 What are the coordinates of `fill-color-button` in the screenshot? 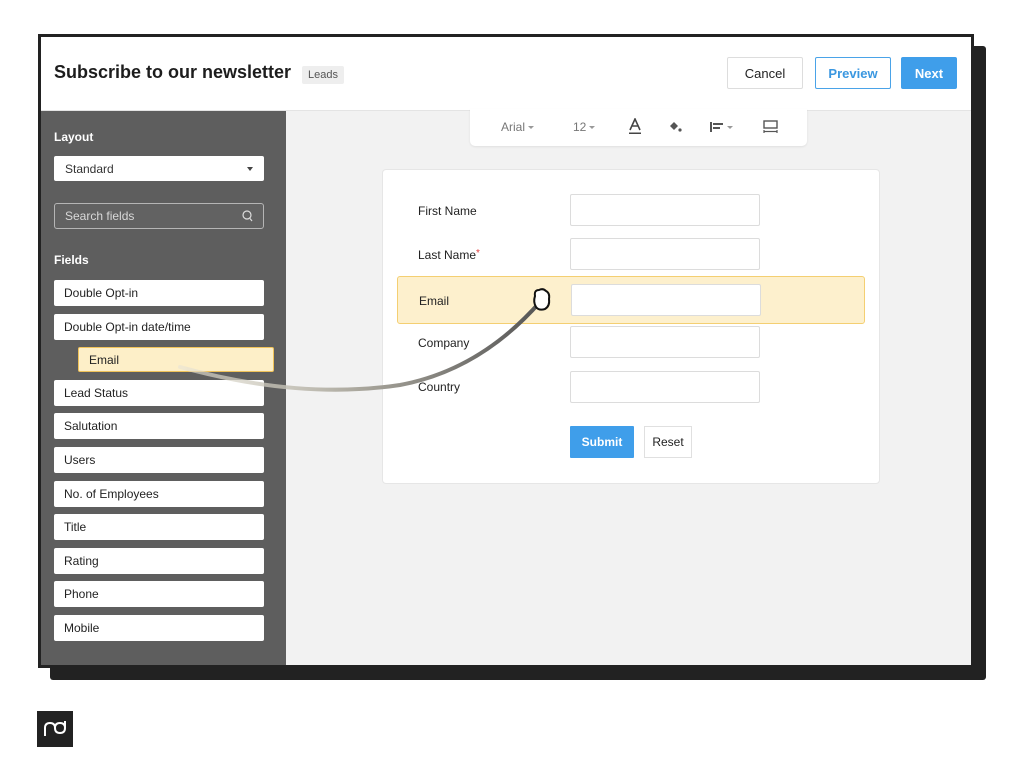 It's located at (675, 127).